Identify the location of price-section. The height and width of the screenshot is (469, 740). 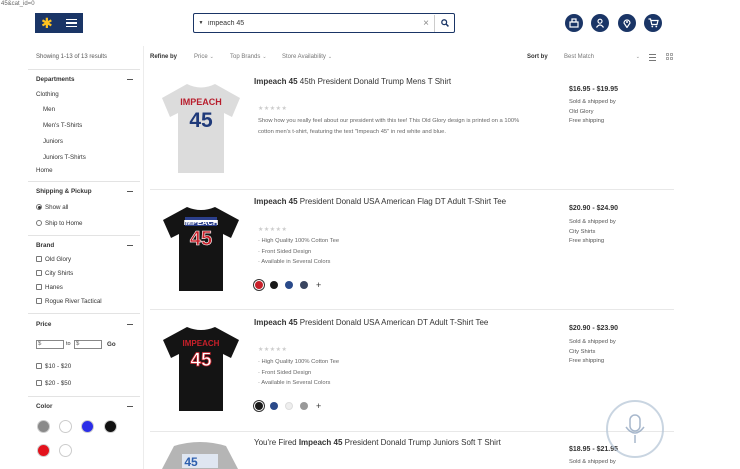
(84, 313).